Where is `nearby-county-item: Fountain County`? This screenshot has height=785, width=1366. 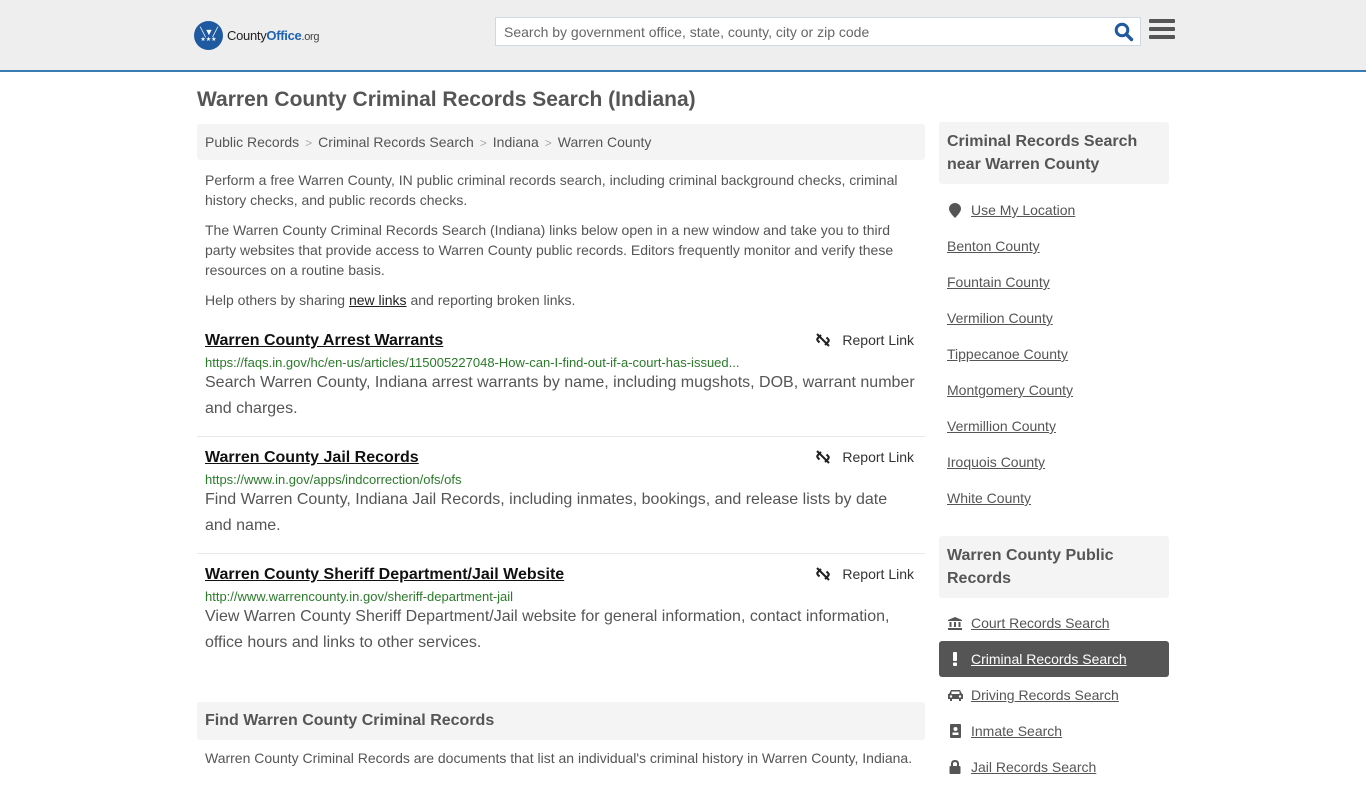
nearby-county-item: Fountain County is located at coordinates (1054, 282).